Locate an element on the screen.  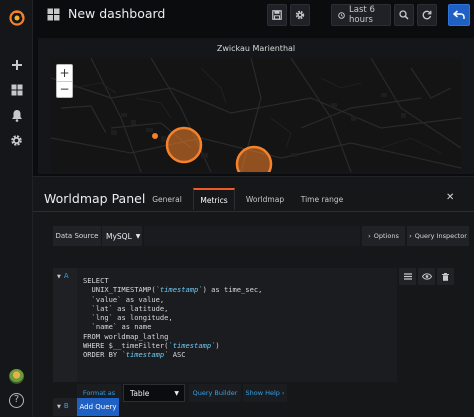
eye-icon is located at coordinates (426, 276).